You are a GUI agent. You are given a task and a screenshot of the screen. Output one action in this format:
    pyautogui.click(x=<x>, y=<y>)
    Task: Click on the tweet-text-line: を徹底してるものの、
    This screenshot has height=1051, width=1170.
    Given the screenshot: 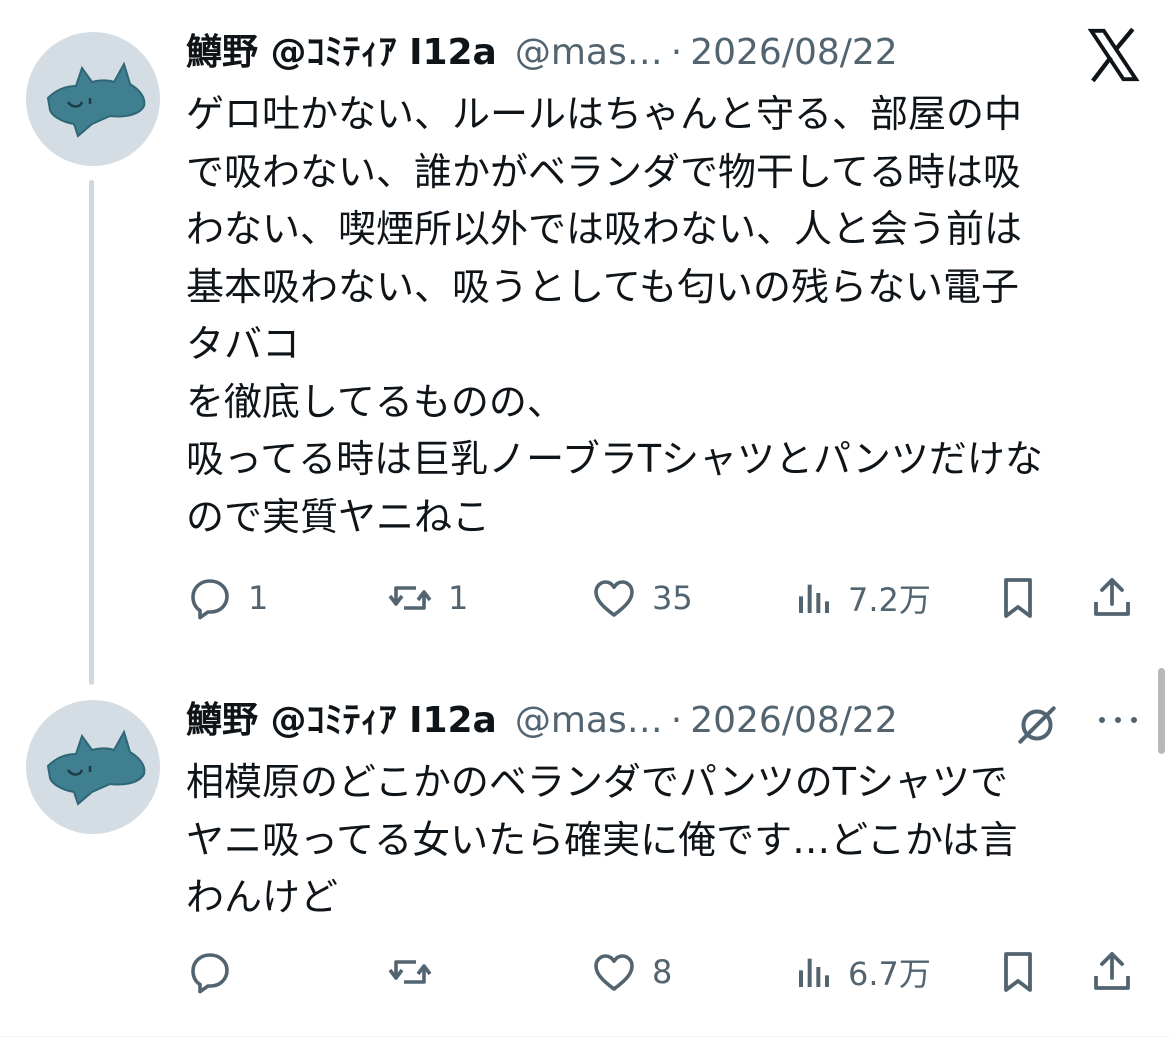 What is the action you would take?
    pyautogui.click(x=375, y=401)
    